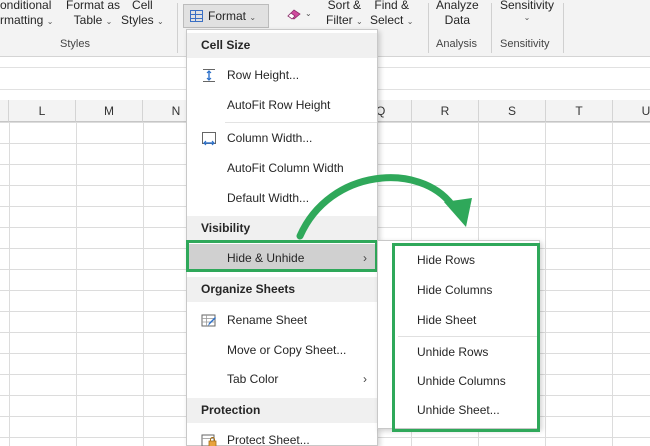 The image size is (650, 446). Describe the element at coordinates (384, 207) in the screenshot. I see `curved-arrow-icon` at that location.